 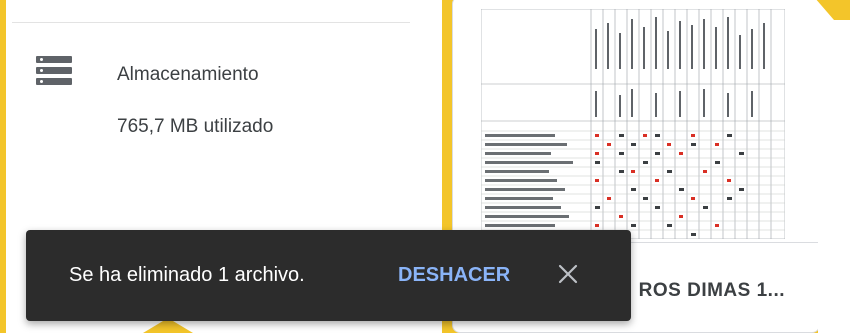 I want to click on storage-used-text: 765,7 MB utilizado, so click(x=195, y=126).